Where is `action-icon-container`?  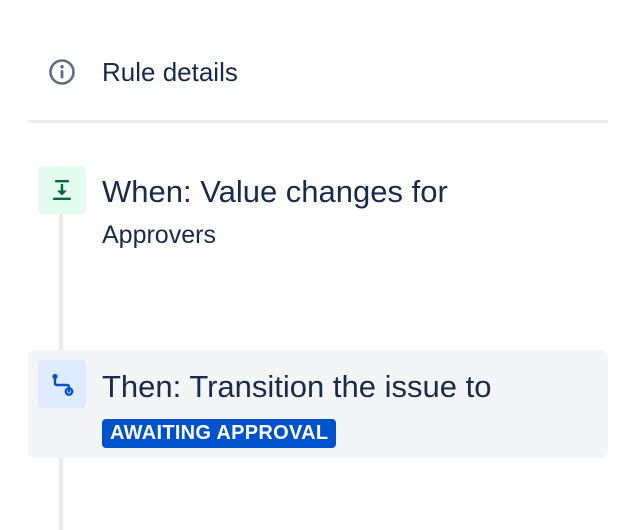
action-icon-container is located at coordinates (62, 384).